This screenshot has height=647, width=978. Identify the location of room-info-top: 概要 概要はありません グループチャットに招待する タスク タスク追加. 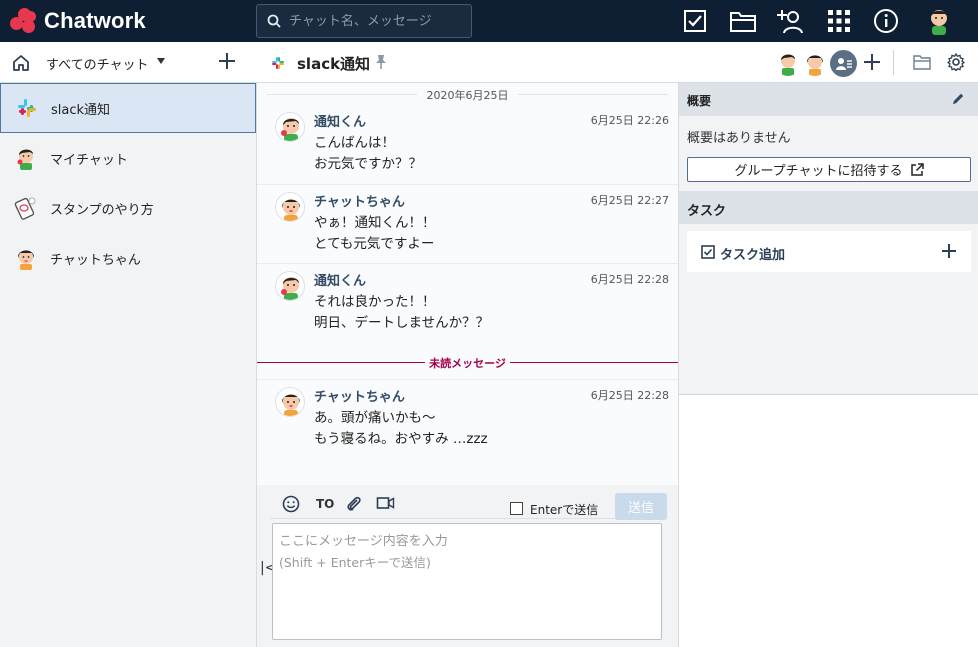
(828, 239).